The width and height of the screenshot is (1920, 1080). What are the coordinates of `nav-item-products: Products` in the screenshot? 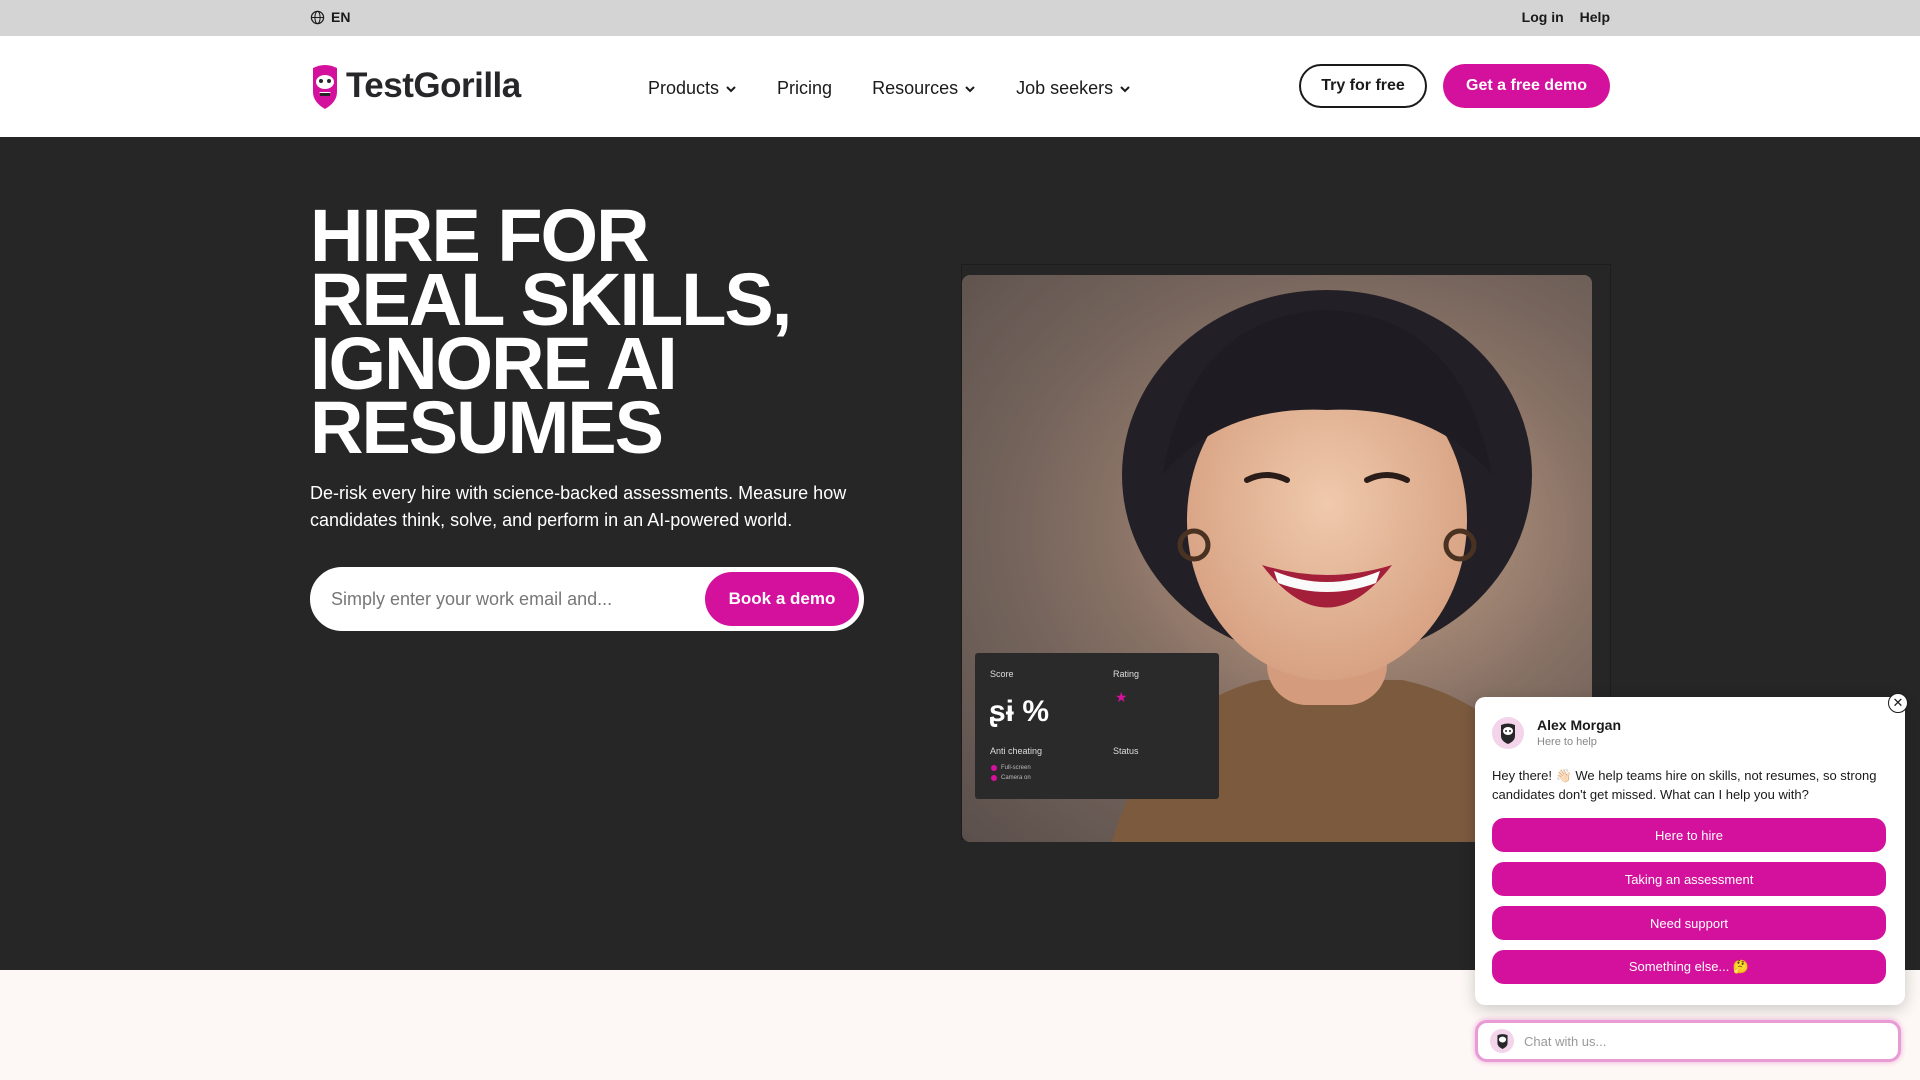 It's located at (692, 88).